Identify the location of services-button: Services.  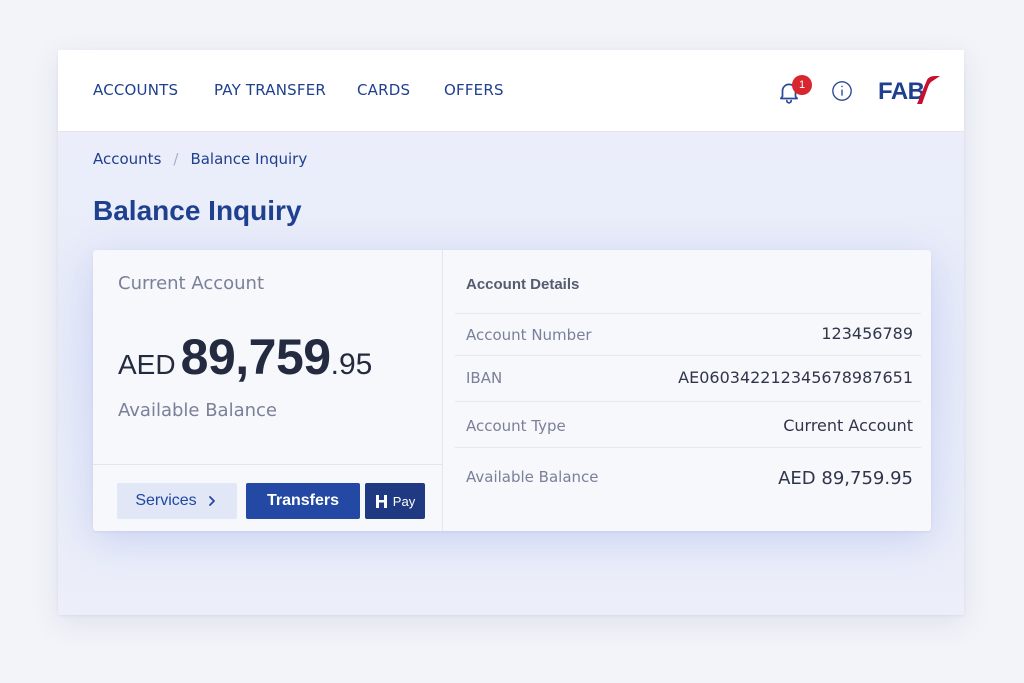
(177, 501).